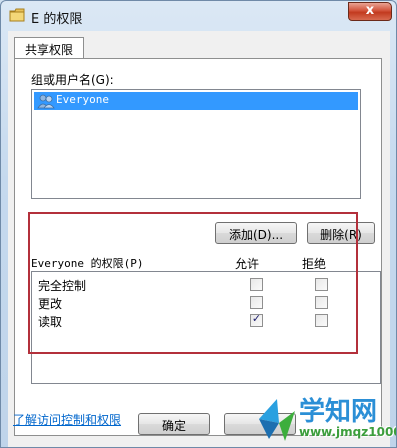  Describe the element at coordinates (338, 412) in the screenshot. I see `watermark-text: 学知网` at that location.